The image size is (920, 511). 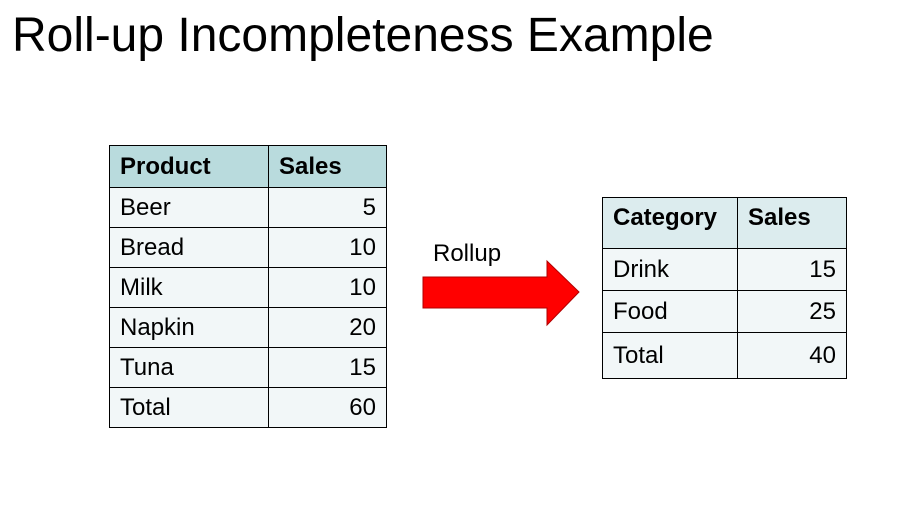 I want to click on table-row: Milk 10, so click(x=248, y=287).